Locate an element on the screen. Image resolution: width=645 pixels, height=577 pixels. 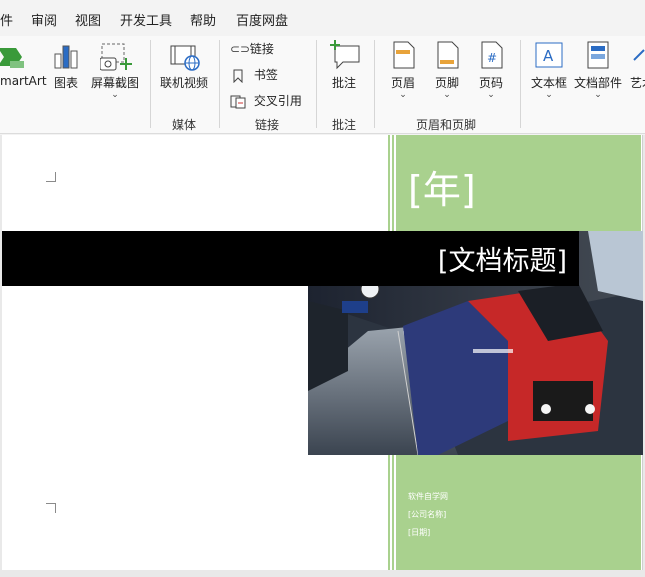
menu-bar: 件 审阅 视图 开发工具 帮助 百度网盘 is located at coordinates (322, 18).